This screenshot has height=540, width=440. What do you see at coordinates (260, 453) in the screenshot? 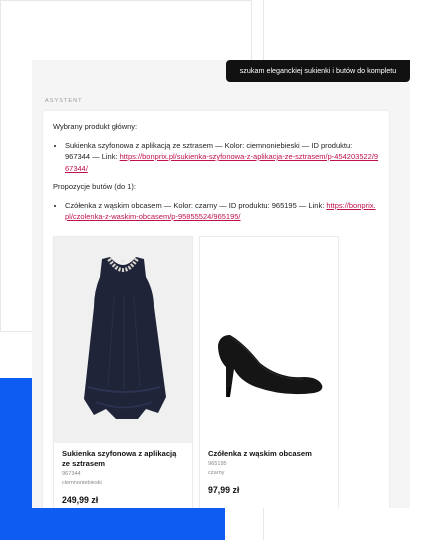
I see `product-title: Czółenka z wąskim obcasem` at bounding box center [260, 453].